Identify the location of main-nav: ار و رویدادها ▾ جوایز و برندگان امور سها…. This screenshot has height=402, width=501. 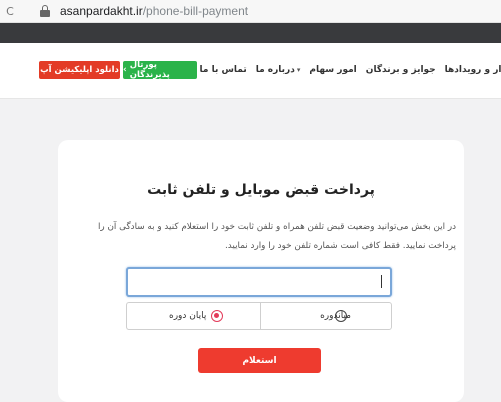
(350, 70).